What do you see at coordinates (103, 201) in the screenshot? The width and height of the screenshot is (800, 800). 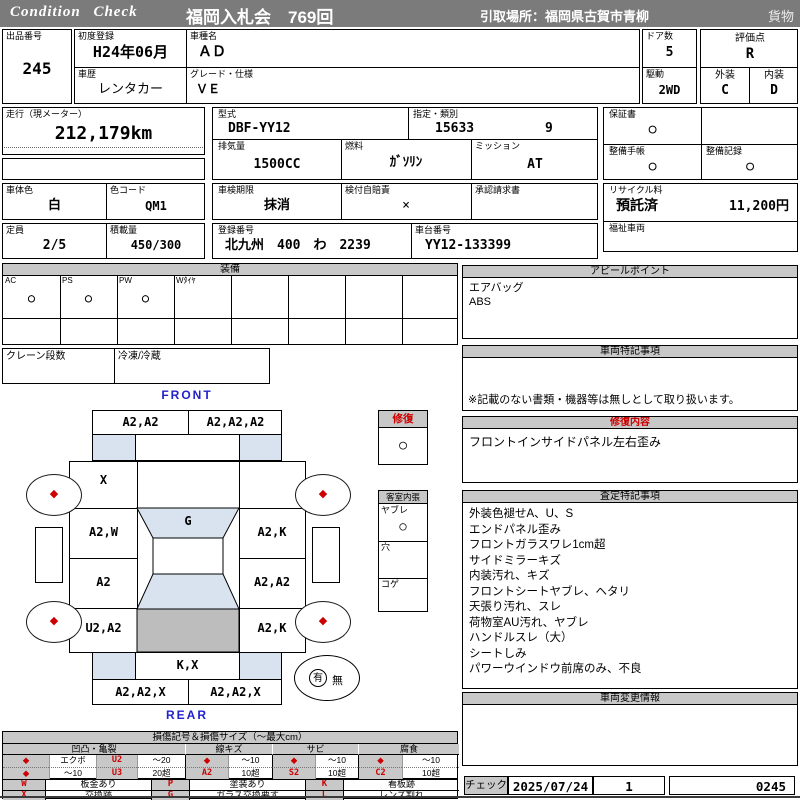 I see `body-color-box: 車体色 白 色コード QM1` at bounding box center [103, 201].